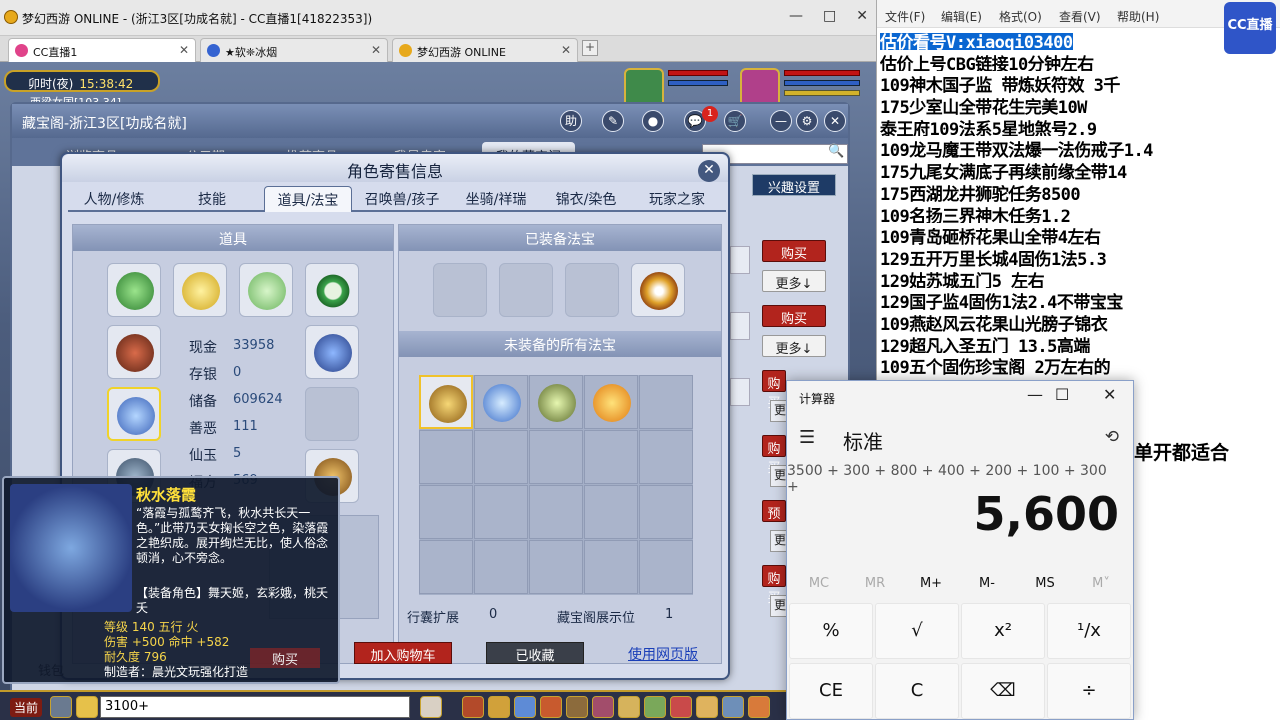 This screenshot has height=720, width=1280. Describe the element at coordinates (709, 171) in the screenshot. I see `dialog-close-button: ✕` at that location.